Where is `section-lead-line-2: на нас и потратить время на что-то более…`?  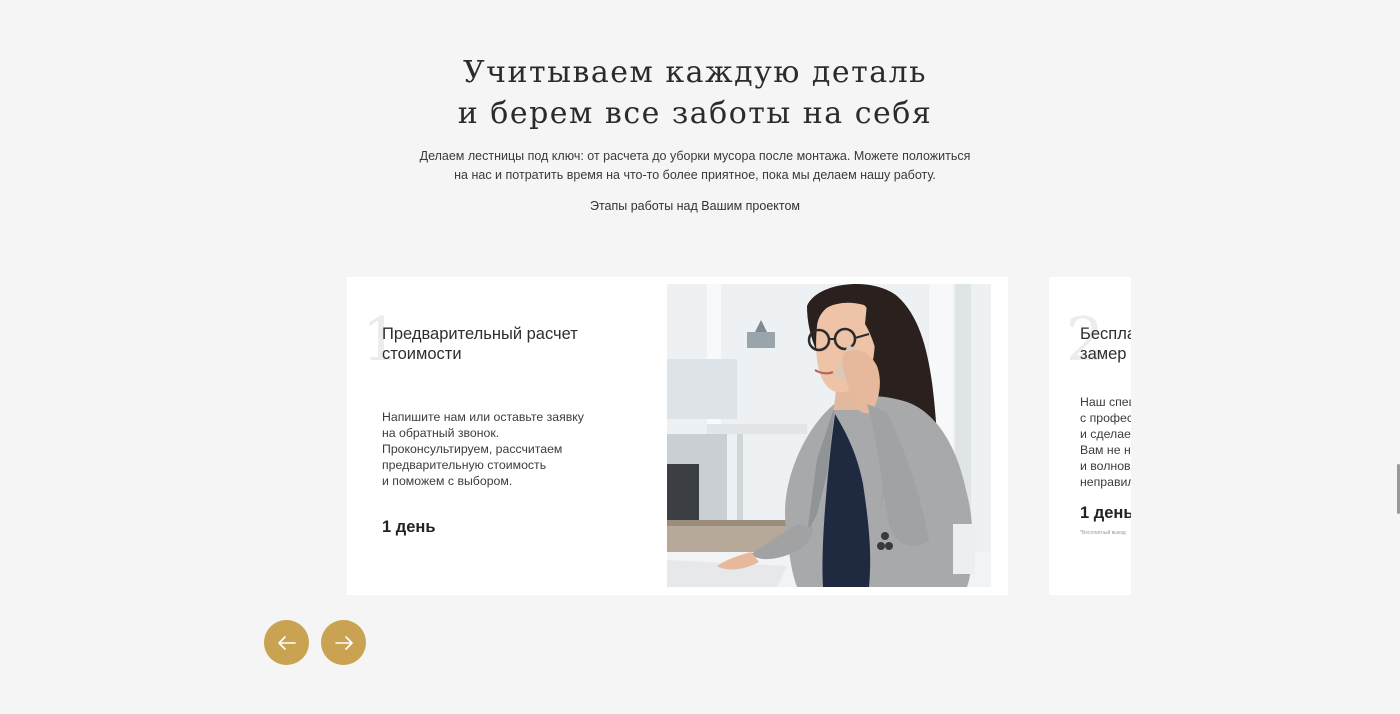
section-lead-line-2: на нас и потратить время на что-то более… is located at coordinates (695, 175).